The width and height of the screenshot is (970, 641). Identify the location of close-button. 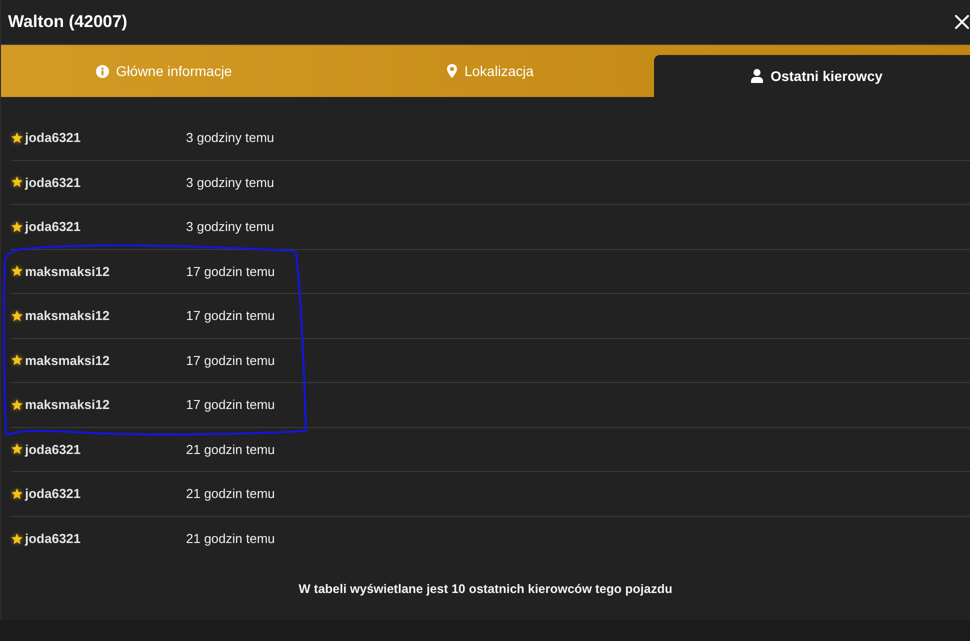
(962, 22).